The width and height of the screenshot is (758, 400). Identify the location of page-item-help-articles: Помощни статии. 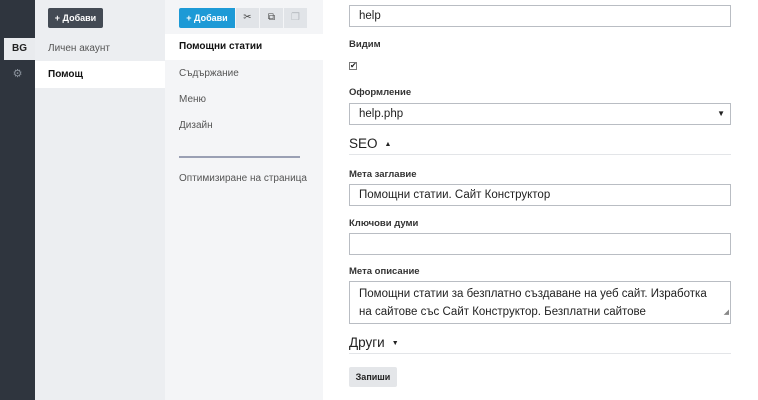
(244, 47).